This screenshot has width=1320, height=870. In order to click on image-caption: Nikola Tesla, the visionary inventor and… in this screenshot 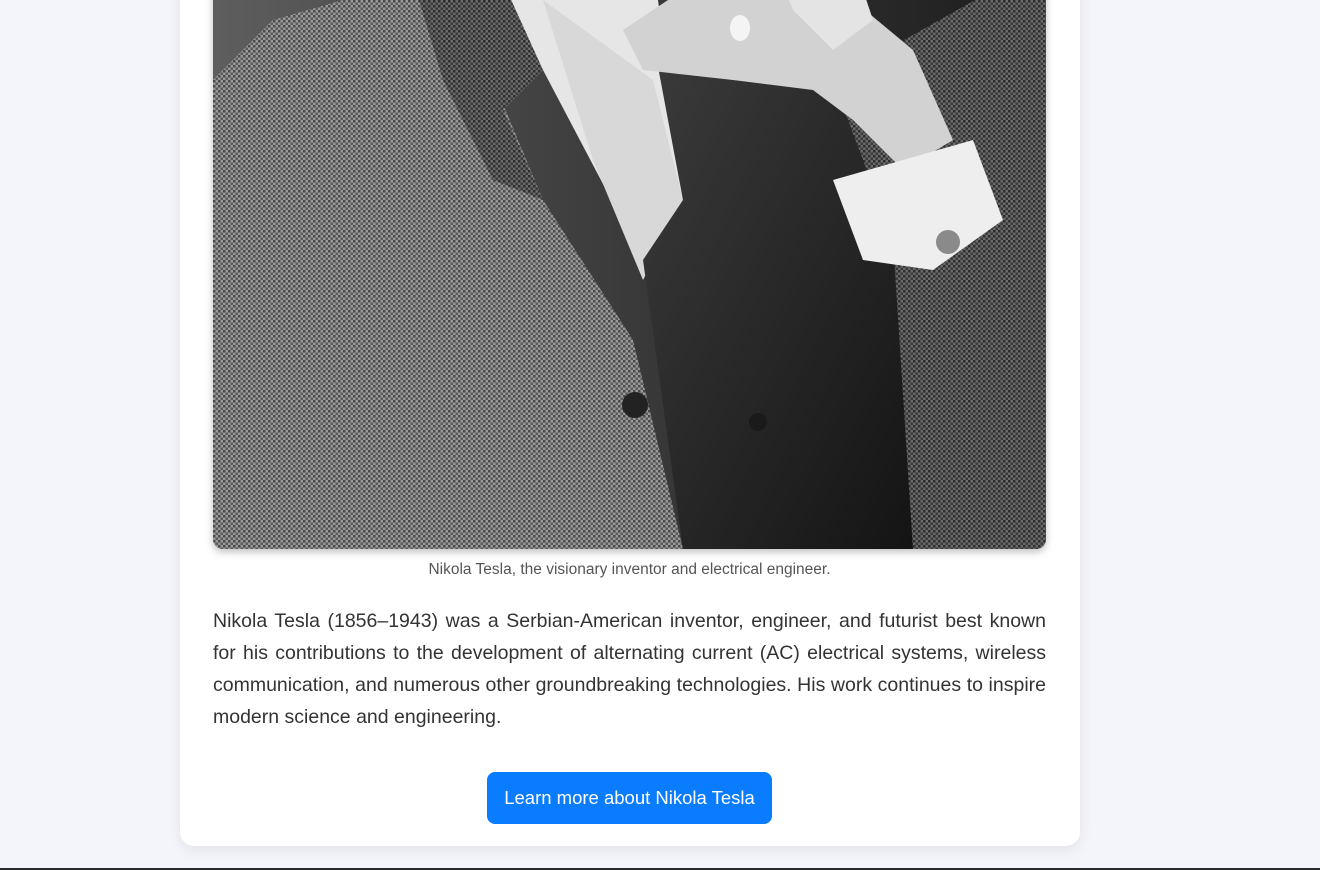, I will do `click(629, 569)`.